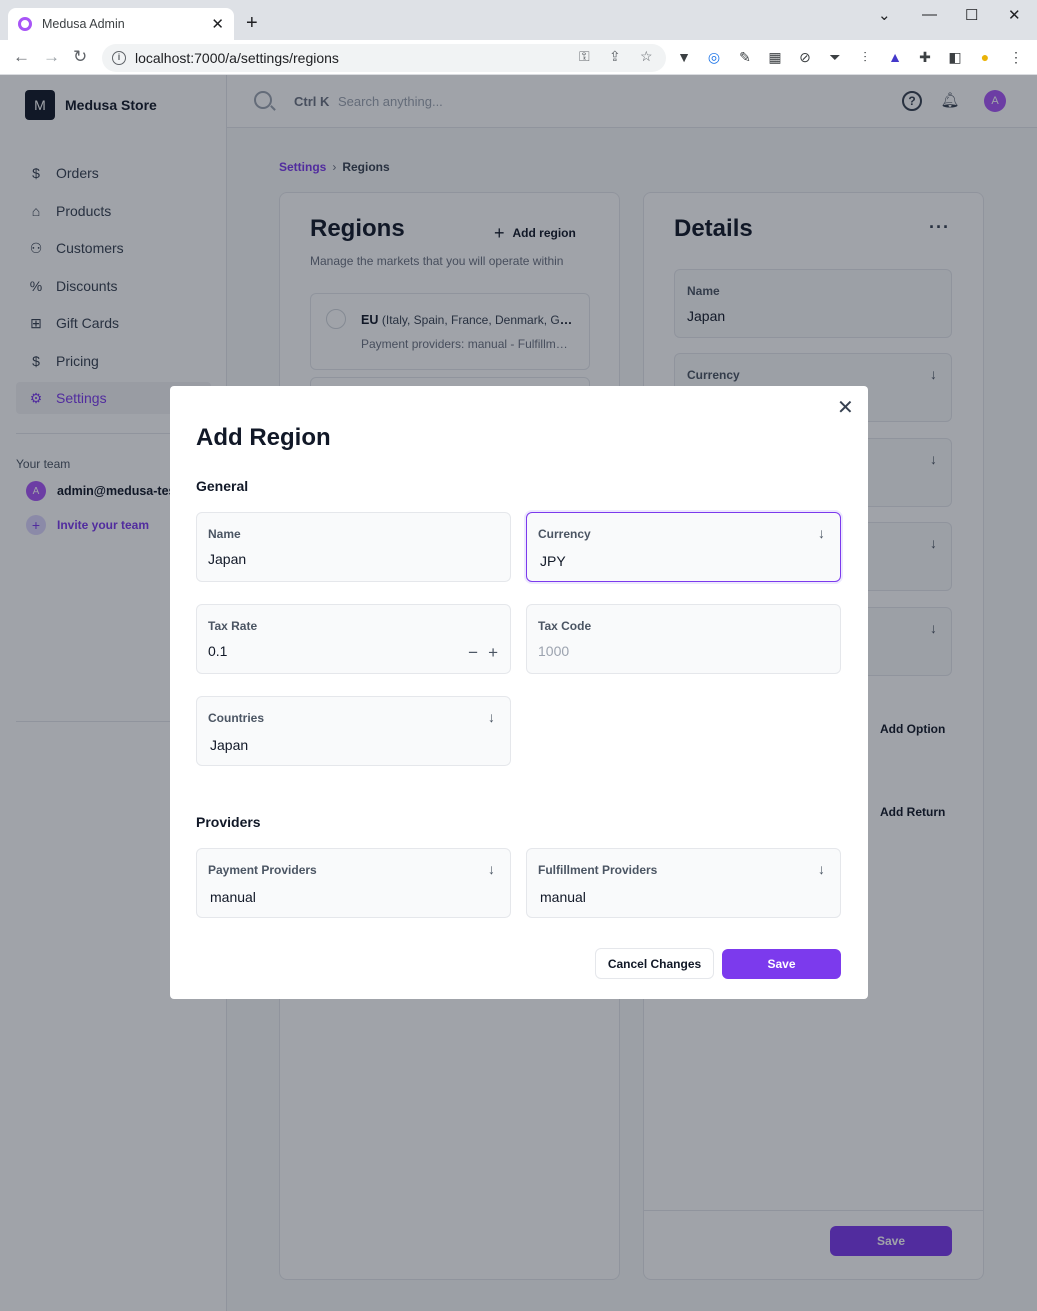 This screenshot has height=1311, width=1037. What do you see at coordinates (805, 57) in the screenshot?
I see `extension-block-icon: ⊘` at bounding box center [805, 57].